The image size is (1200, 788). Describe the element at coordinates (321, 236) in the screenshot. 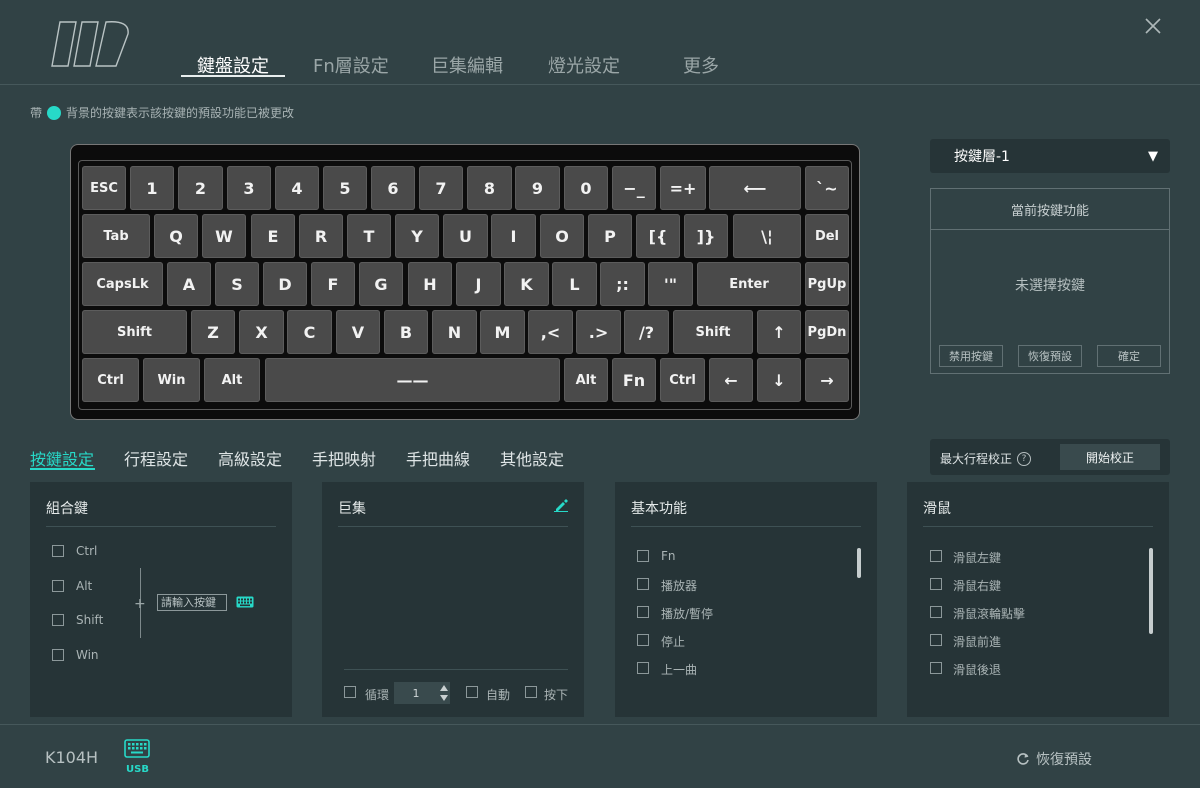

I see `key-r-r1c4: R` at that location.